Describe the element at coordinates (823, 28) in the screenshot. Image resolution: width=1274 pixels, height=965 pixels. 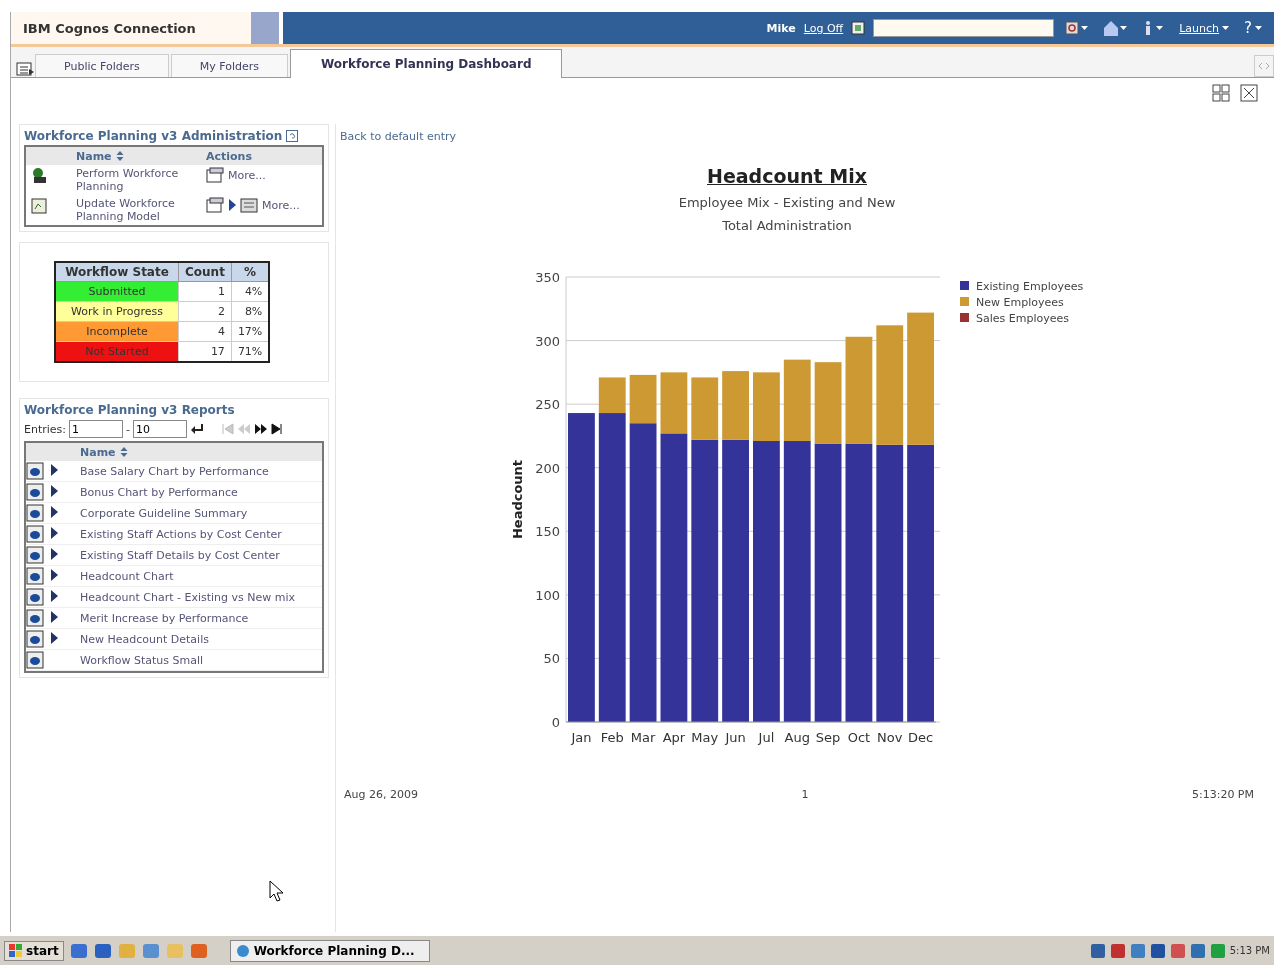
I see `log-off-link: Log Off` at that location.